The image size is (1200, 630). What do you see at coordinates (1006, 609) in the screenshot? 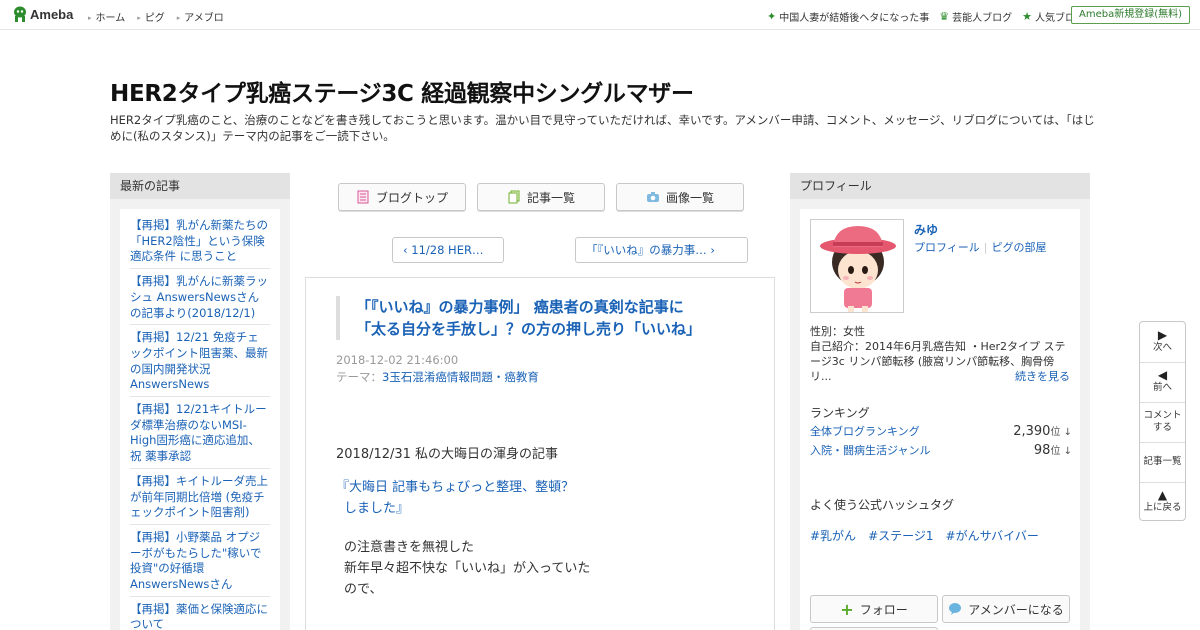
I see `amember-button: アメンバーになる` at bounding box center [1006, 609].